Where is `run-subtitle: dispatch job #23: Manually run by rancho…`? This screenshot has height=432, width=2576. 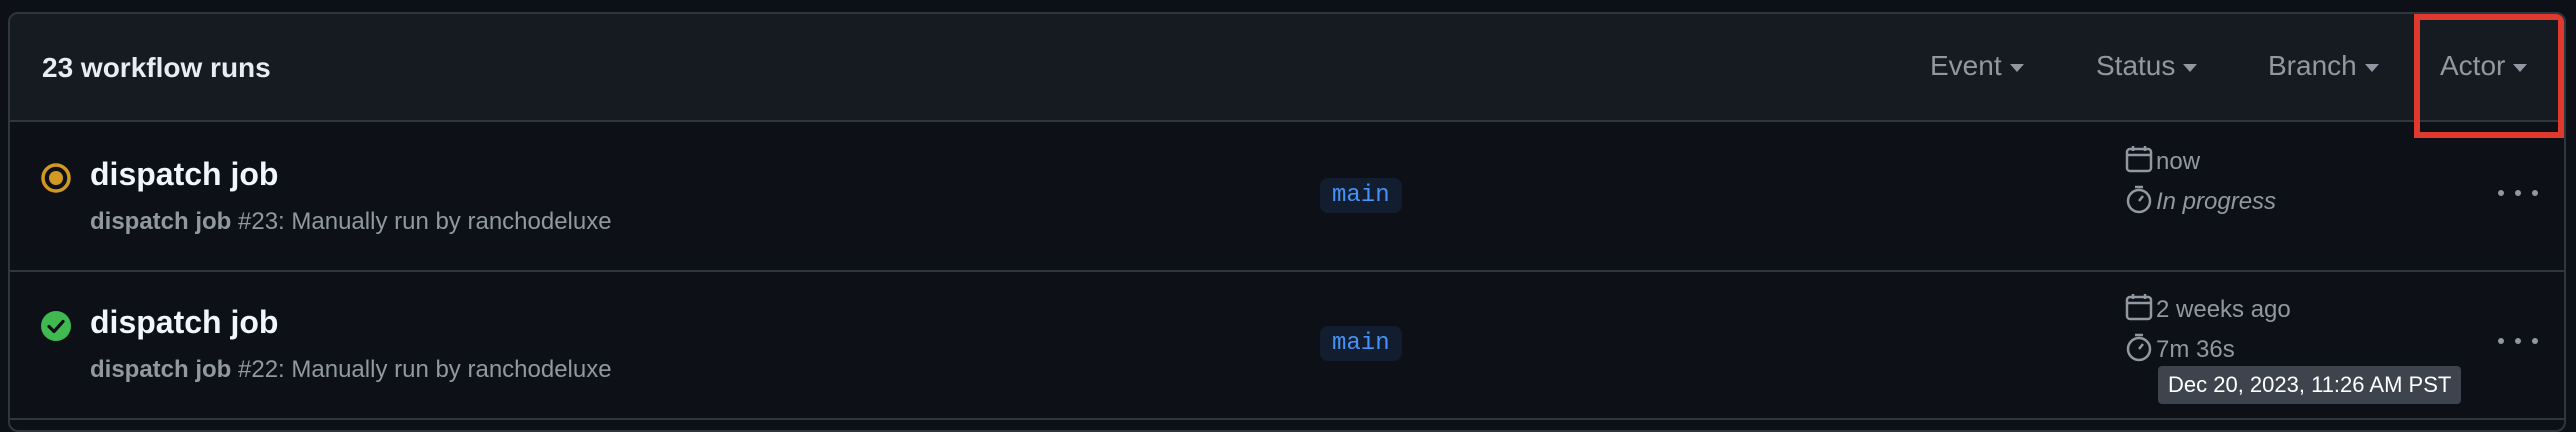
run-subtitle: dispatch job #23: Manually run by rancho… is located at coordinates (351, 222).